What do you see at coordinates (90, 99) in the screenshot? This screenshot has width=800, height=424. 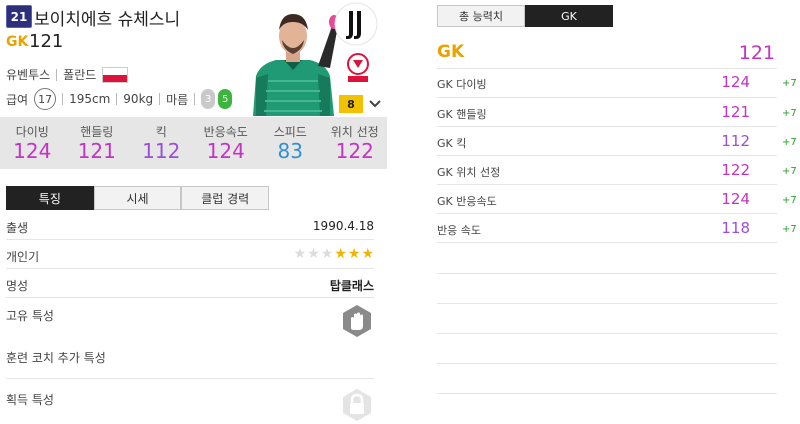 I see `height: 195cm` at bounding box center [90, 99].